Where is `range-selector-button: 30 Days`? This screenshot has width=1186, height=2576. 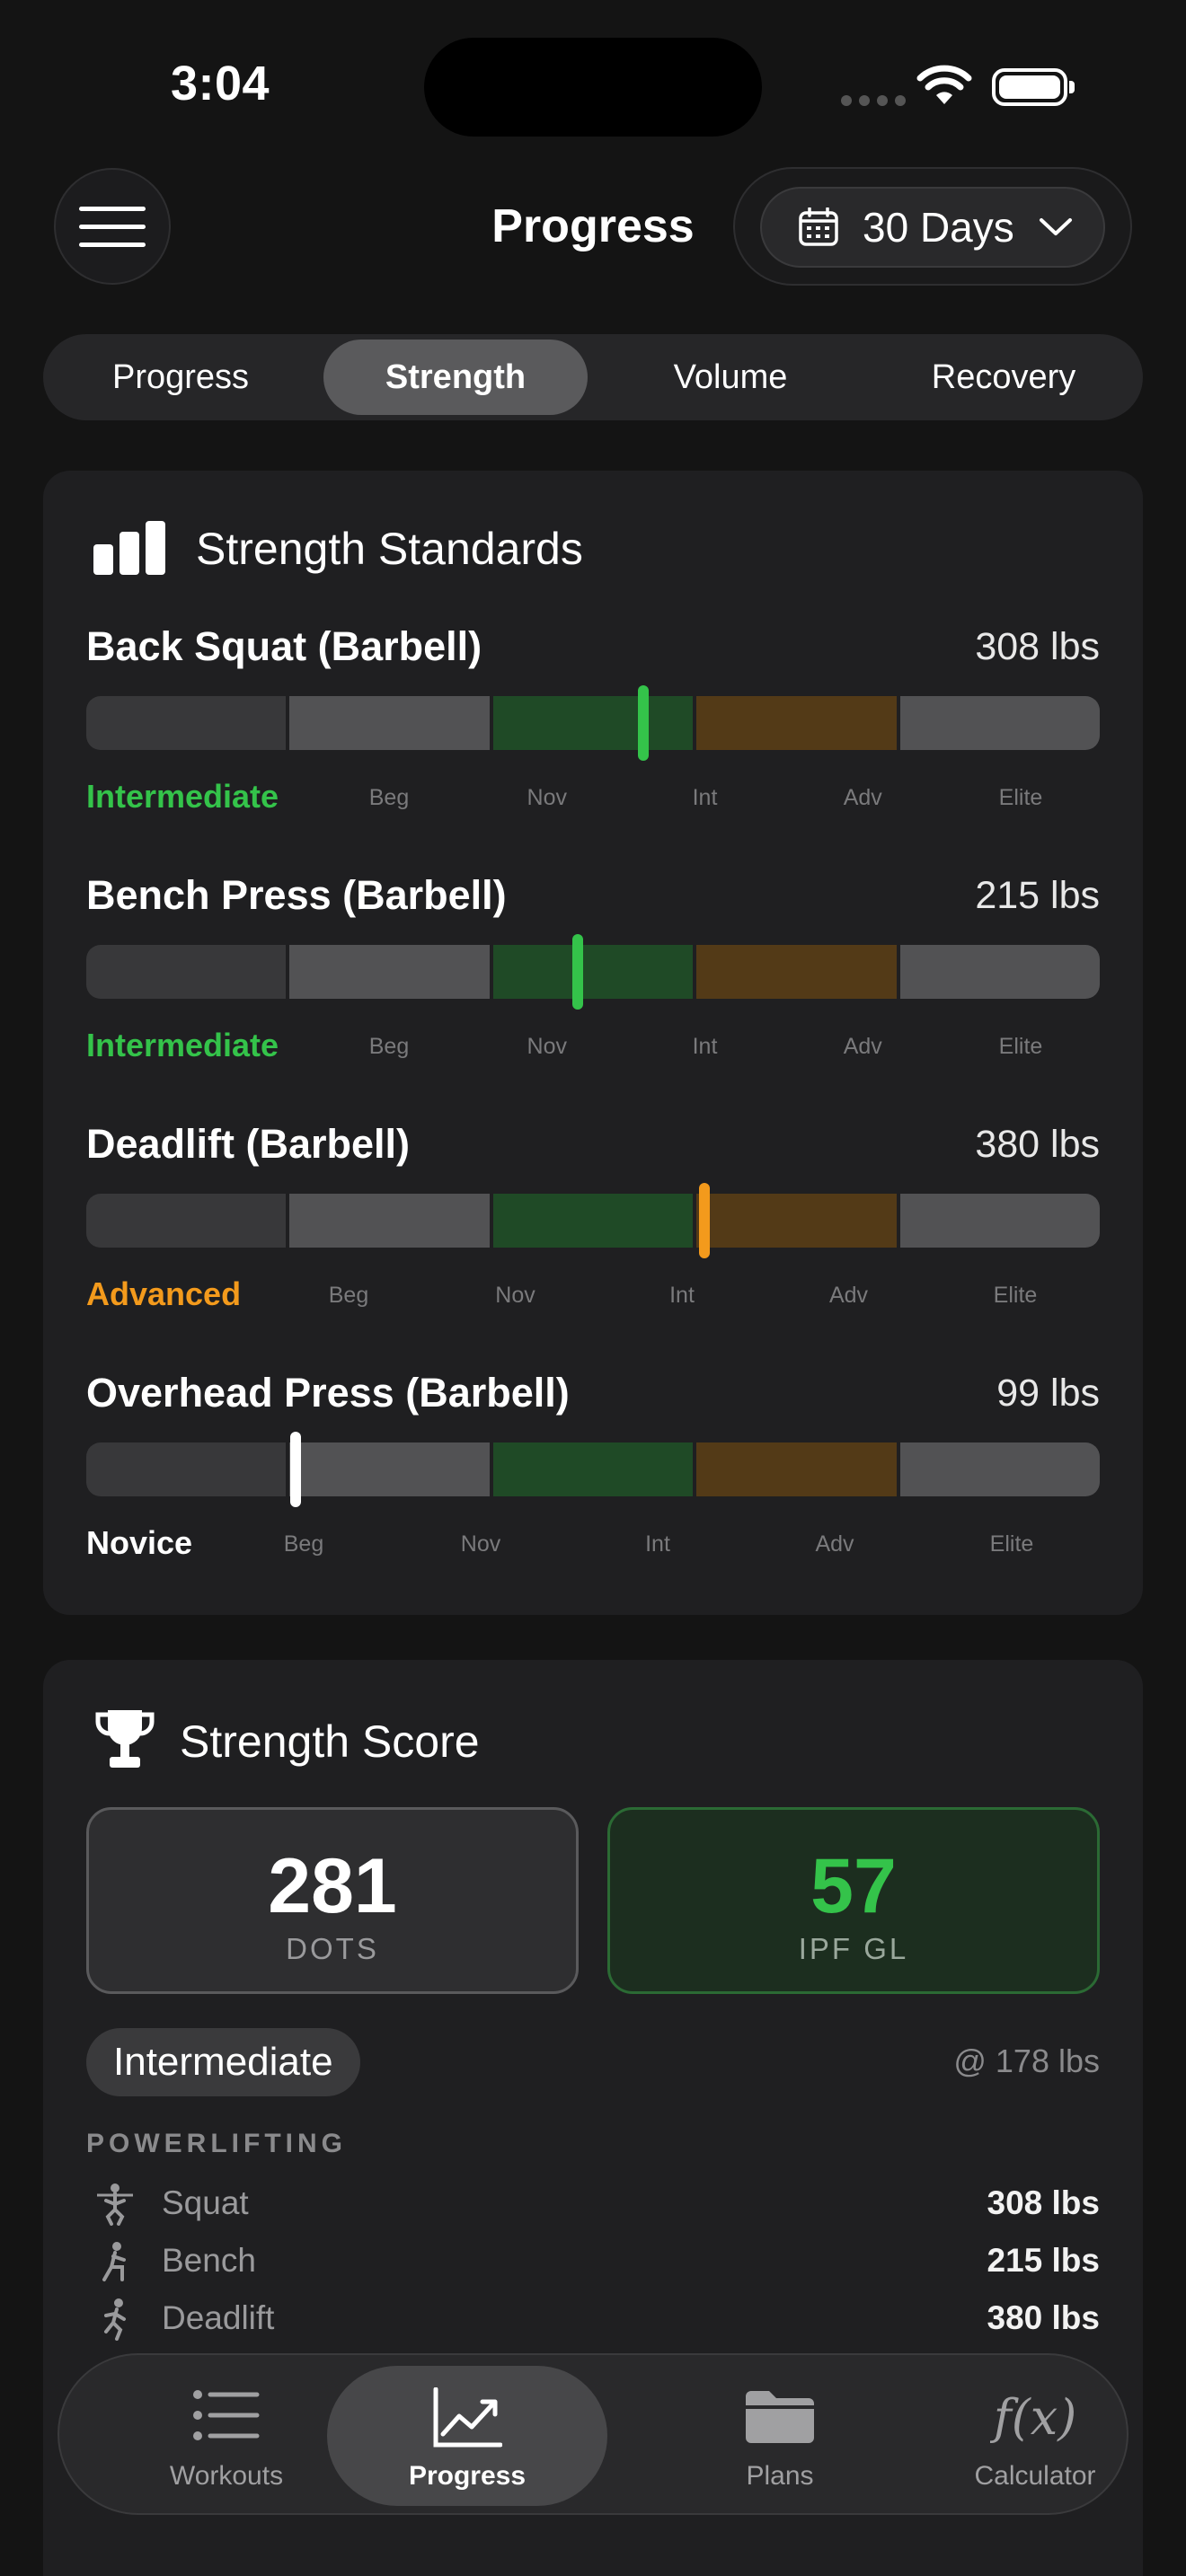
range-selector-button: 30 Days is located at coordinates (932, 227).